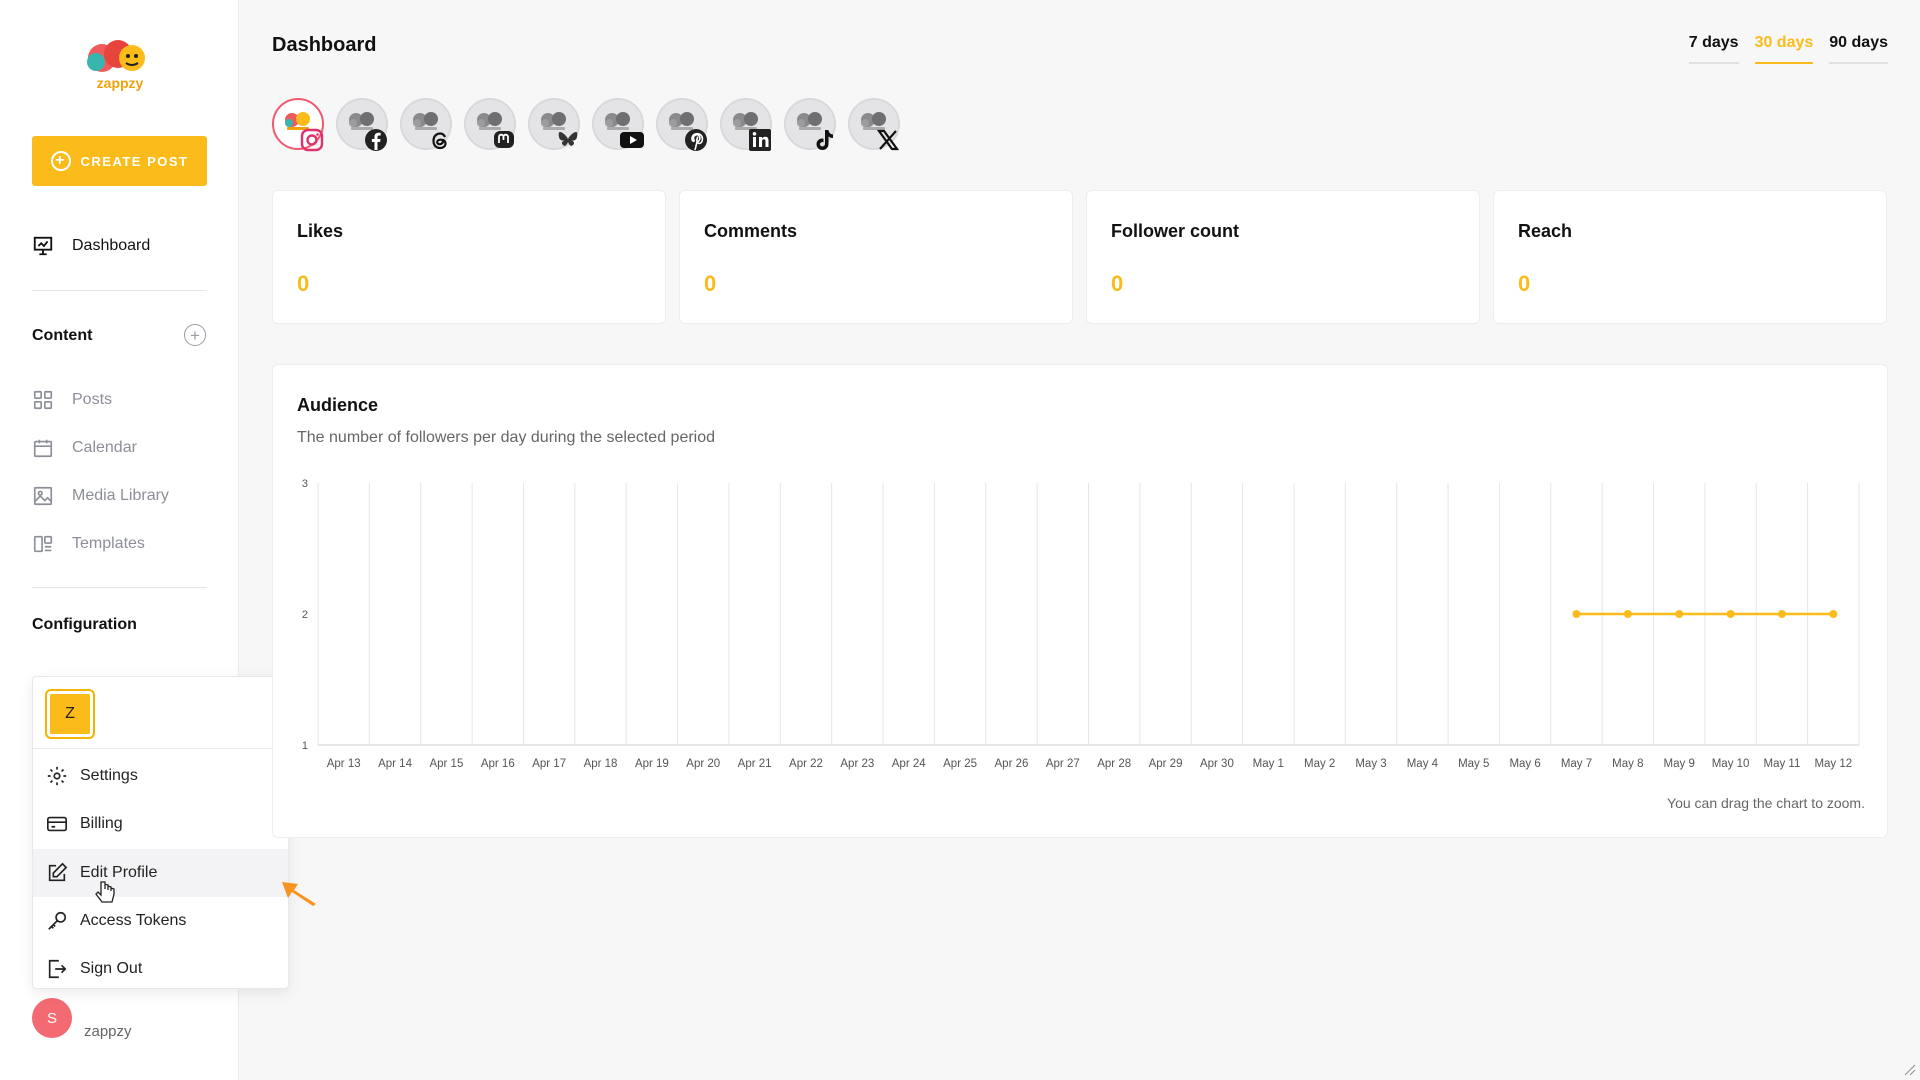 Image resolution: width=1920 pixels, height=1080 pixels. Describe the element at coordinates (119, 872) in the screenshot. I see `menu-item-label: Edit Profile` at that location.